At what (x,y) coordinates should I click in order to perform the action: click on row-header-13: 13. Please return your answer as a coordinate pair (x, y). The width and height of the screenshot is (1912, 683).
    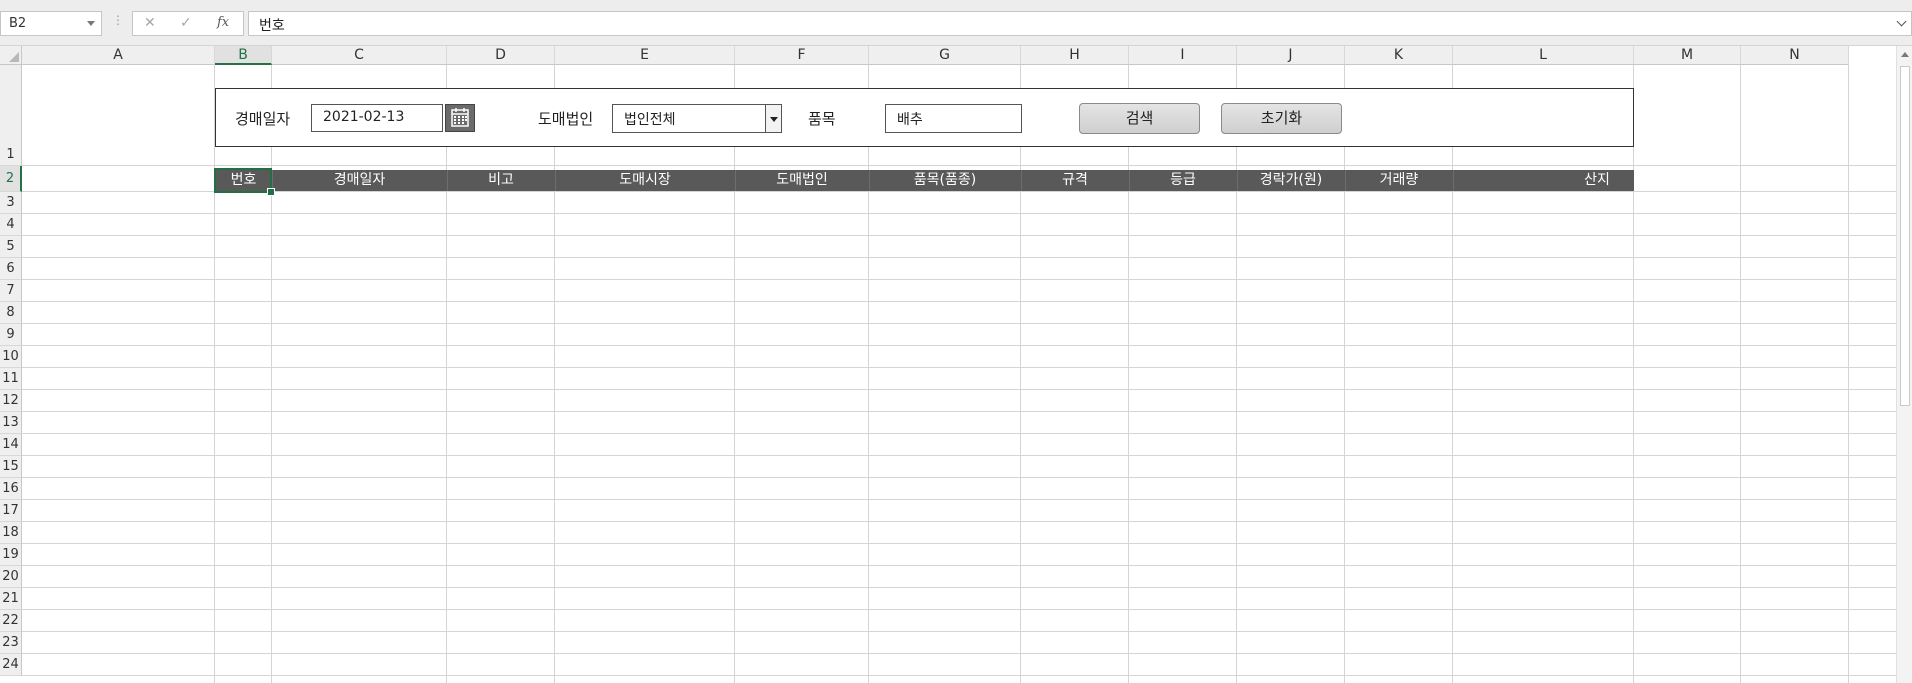
    Looking at the image, I should click on (11, 423).